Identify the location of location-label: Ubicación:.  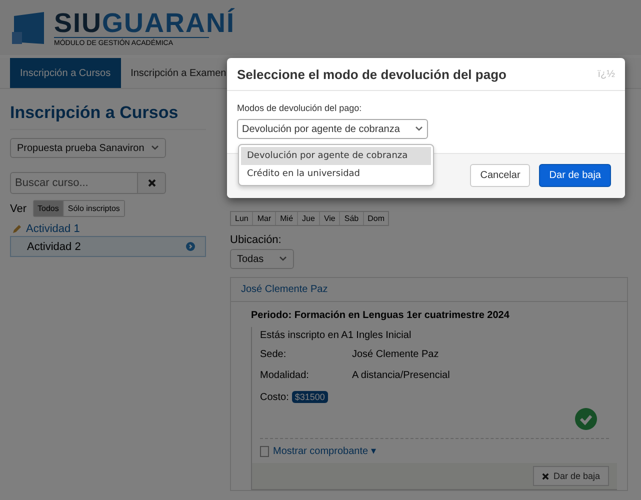
(256, 240).